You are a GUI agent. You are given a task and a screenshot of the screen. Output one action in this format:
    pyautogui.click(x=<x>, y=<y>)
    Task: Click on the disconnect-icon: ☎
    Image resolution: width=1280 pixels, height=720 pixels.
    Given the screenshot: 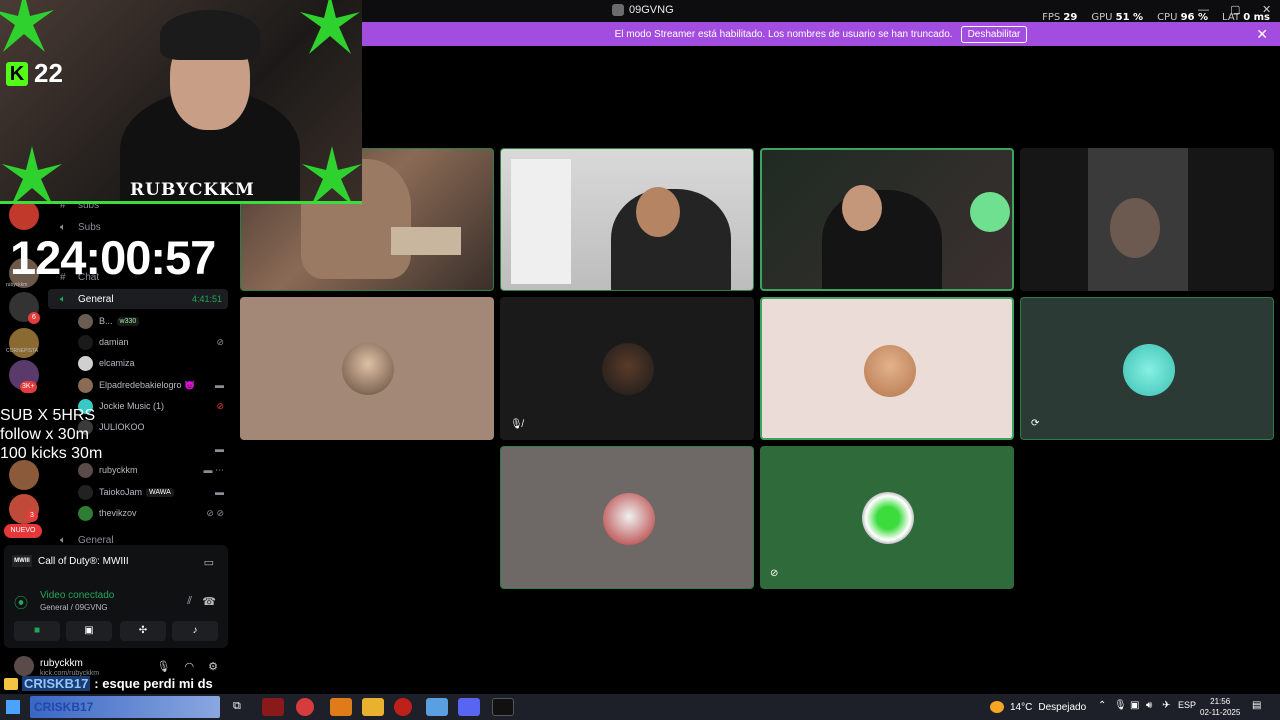 What is the action you would take?
    pyautogui.click(x=209, y=601)
    